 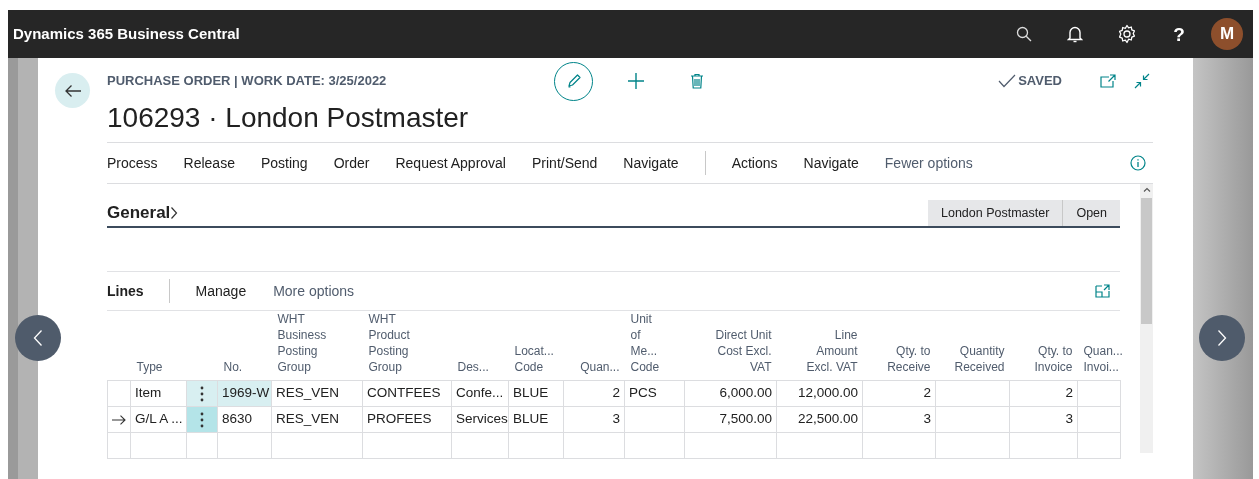 What do you see at coordinates (654, 346) in the screenshot?
I see `column-header: Unit of Me... Code` at bounding box center [654, 346].